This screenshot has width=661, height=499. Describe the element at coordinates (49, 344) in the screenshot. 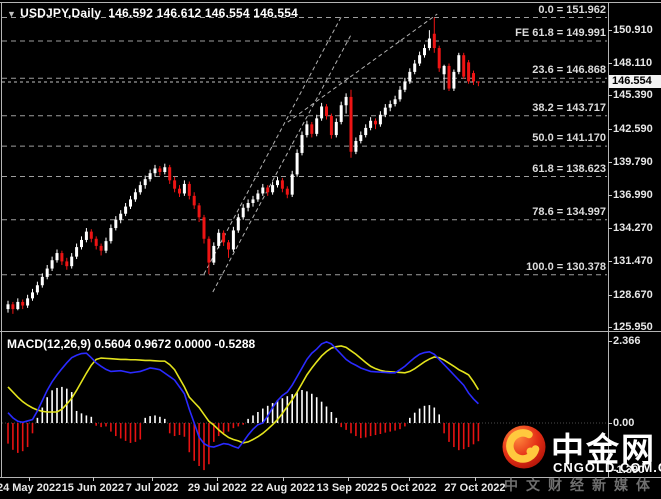

I see `macd-indicator-label: MACD(12,26,9)` at that location.